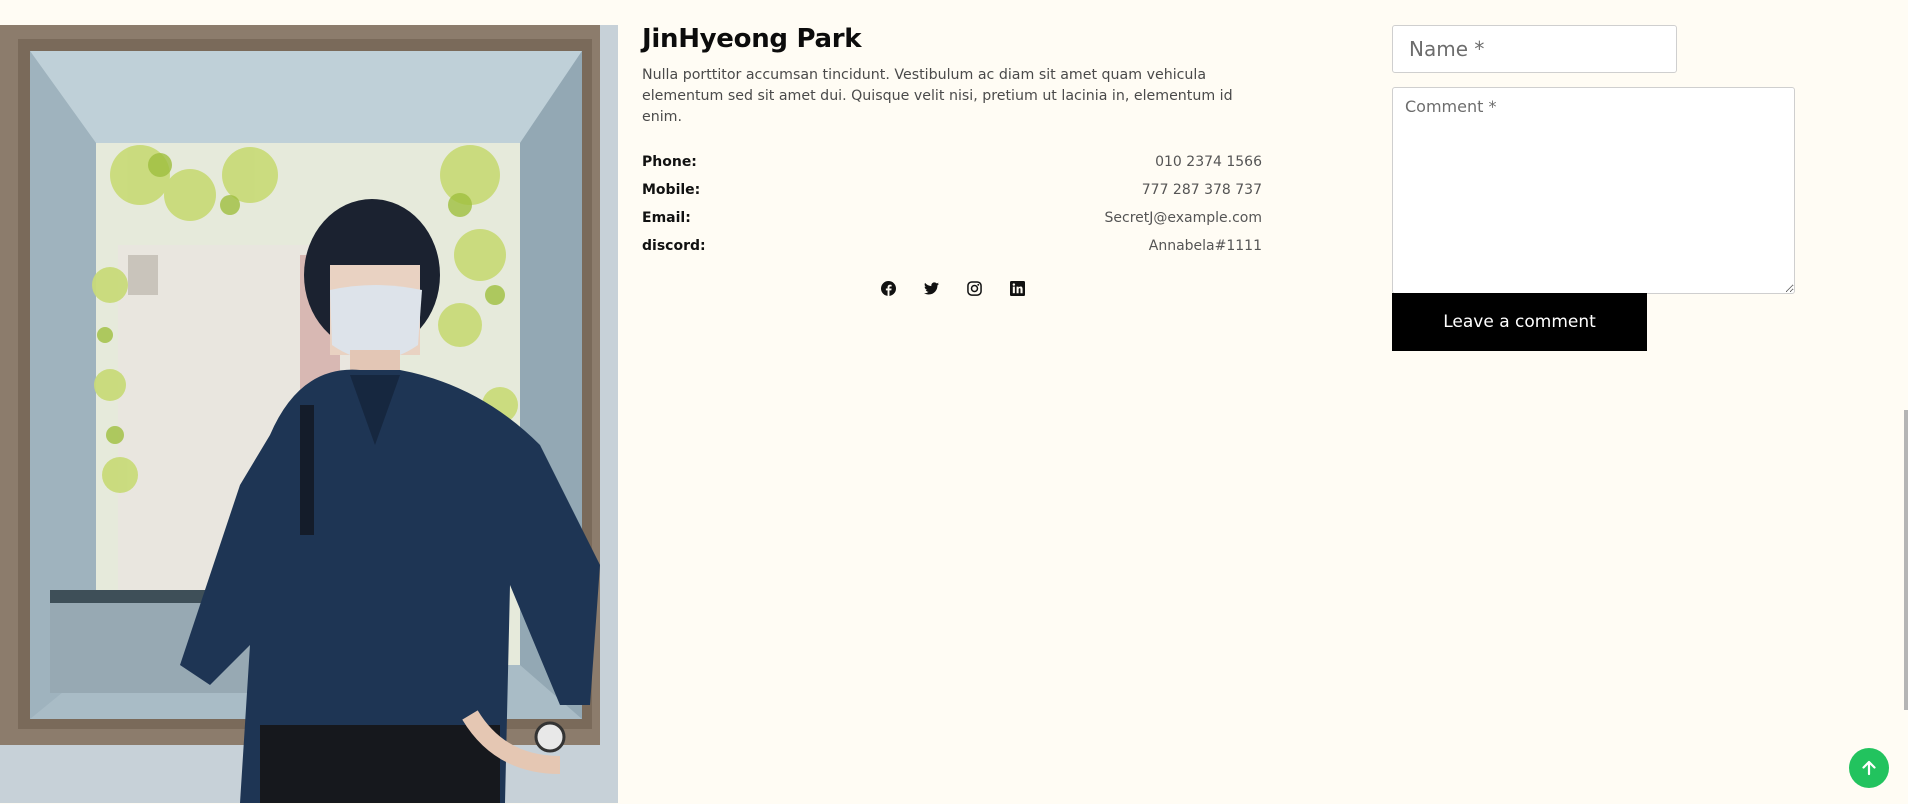  I want to click on name-input, so click(1534, 49).